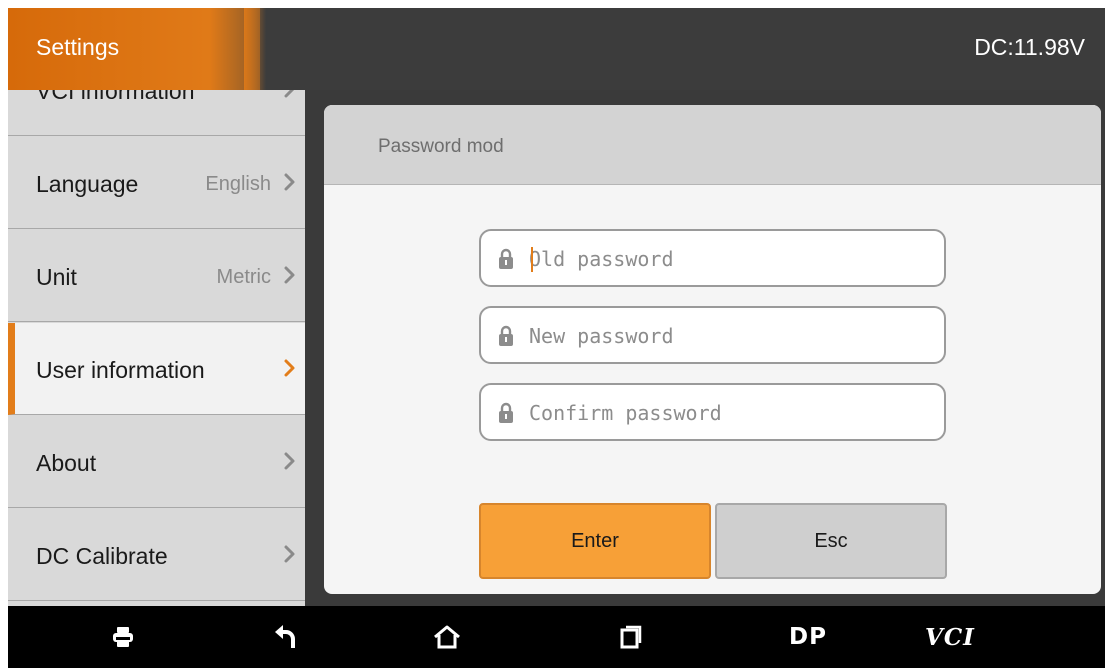  What do you see at coordinates (87, 184) in the screenshot?
I see `sidebar-item-label: Language` at bounding box center [87, 184].